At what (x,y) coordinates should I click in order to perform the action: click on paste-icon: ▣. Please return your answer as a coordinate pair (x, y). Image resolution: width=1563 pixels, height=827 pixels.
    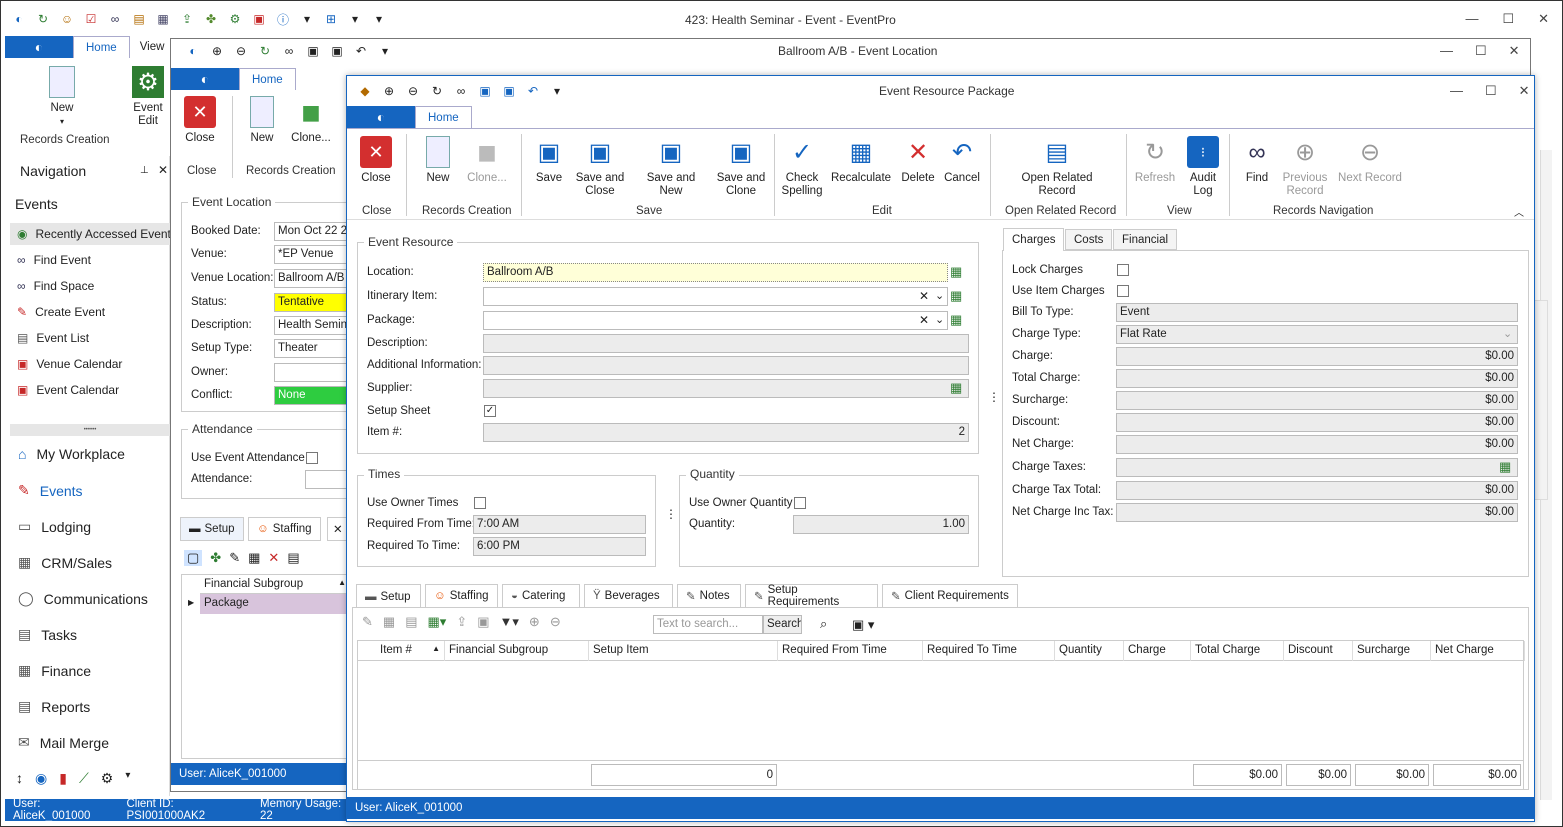
    Looking at the image, I should click on (483, 622).